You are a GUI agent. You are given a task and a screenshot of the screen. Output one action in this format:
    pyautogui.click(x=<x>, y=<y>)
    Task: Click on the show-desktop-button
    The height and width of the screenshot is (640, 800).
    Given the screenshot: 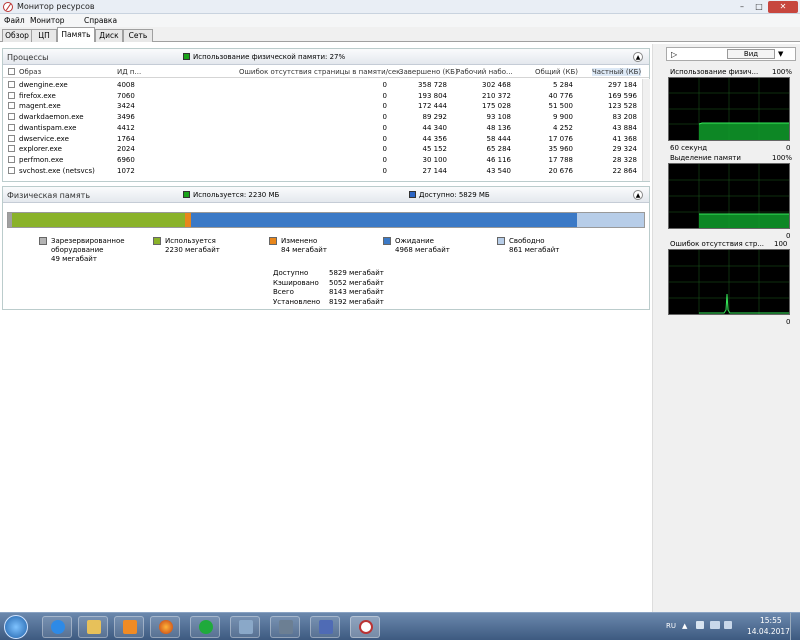 What is the action you would take?
    pyautogui.click(x=795, y=626)
    